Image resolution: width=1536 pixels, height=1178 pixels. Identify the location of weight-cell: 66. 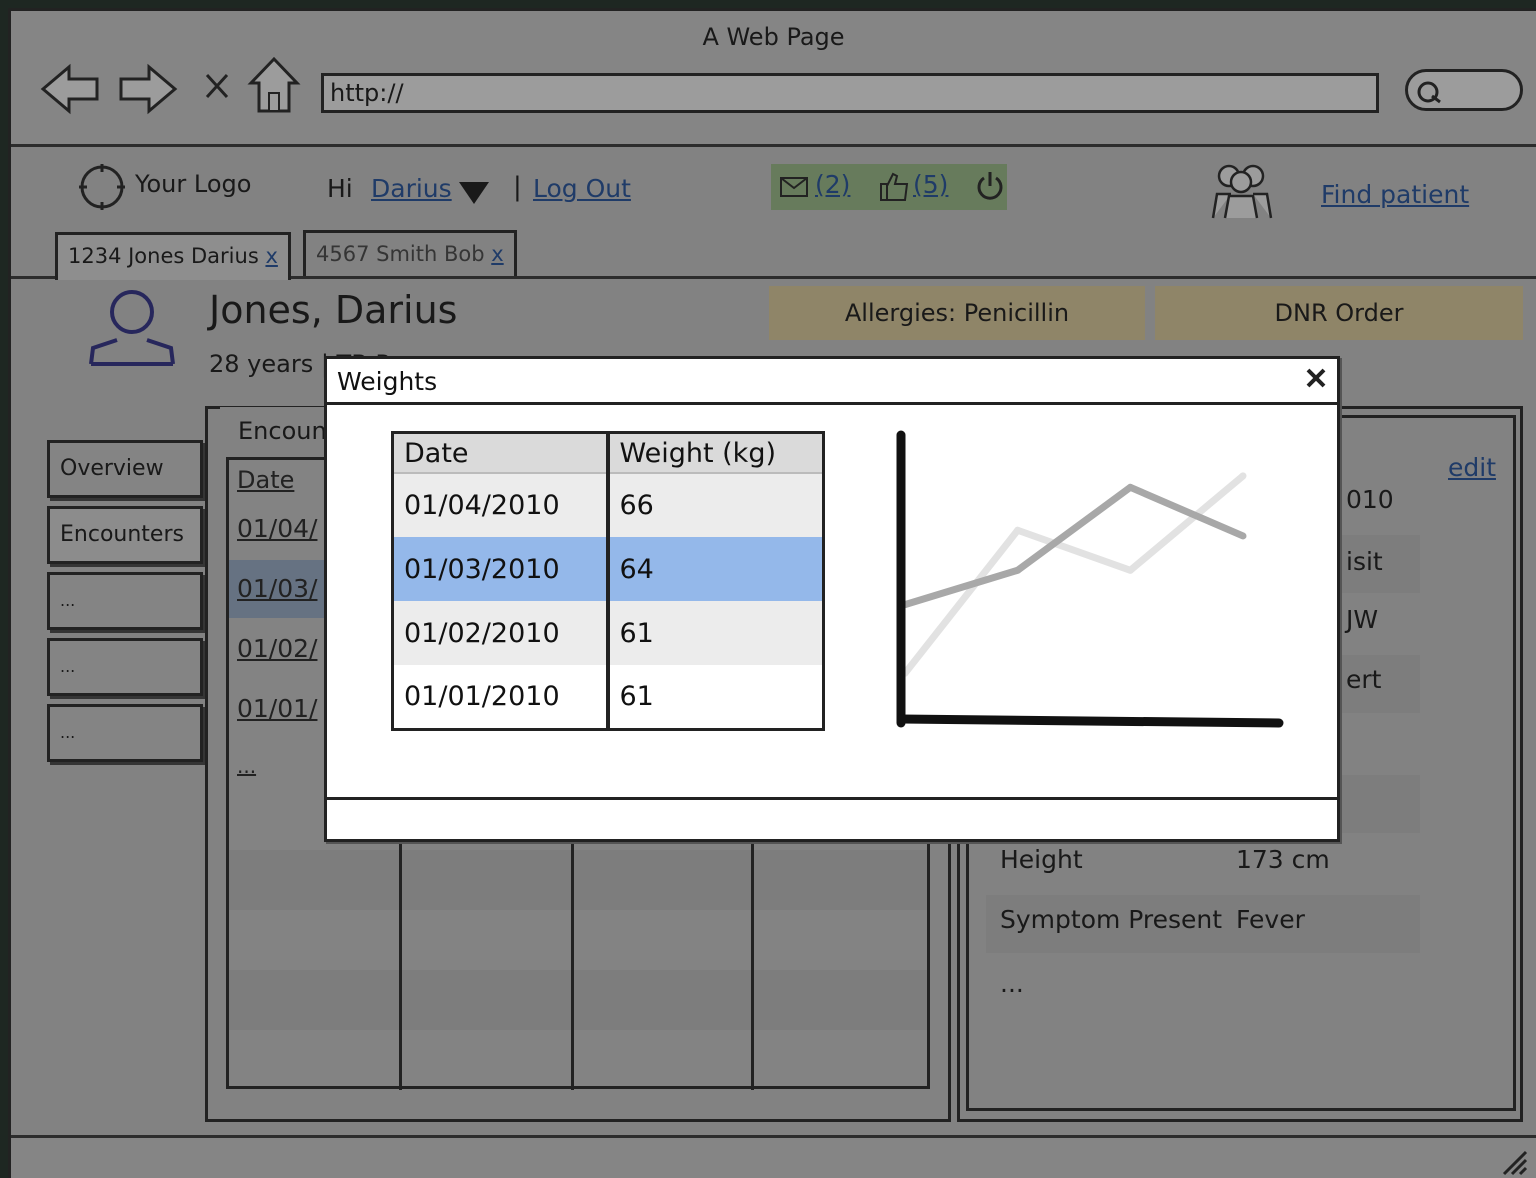
(715, 505).